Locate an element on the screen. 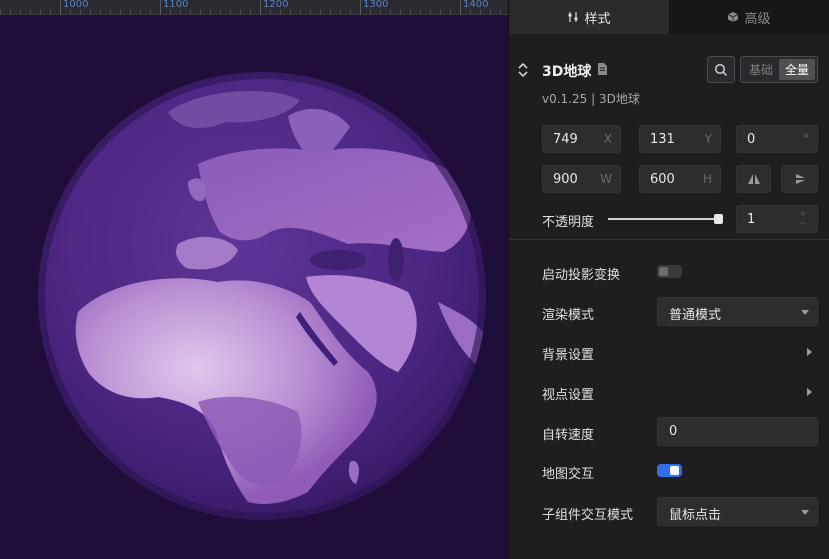 This screenshot has height=559, width=829. component-header: 3D地球 基础 全量 is located at coordinates (669, 70).